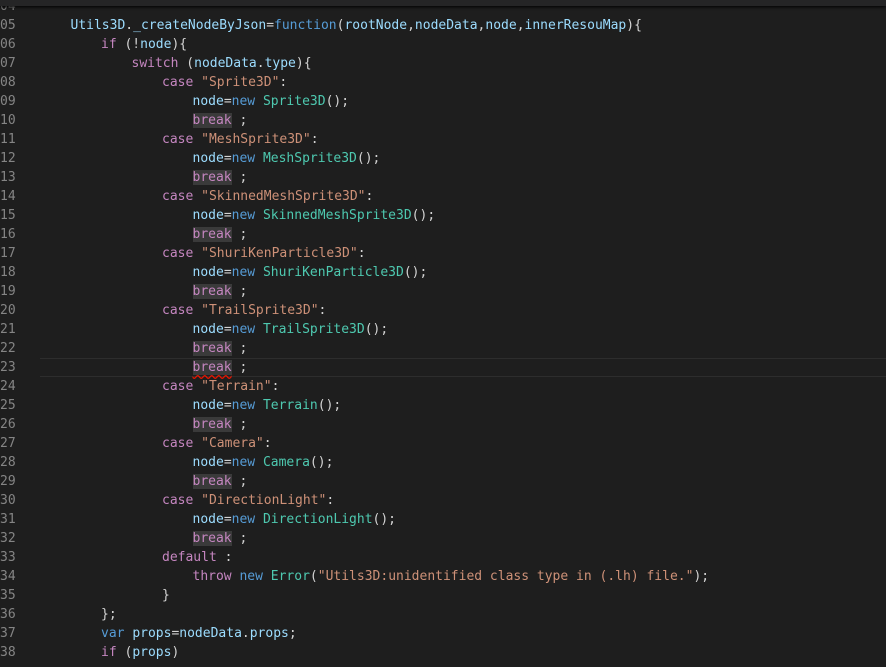 The image size is (886, 667). What do you see at coordinates (267, 196) in the screenshot?
I see `code-text: case "SkinnedMeshSprite3D":` at bounding box center [267, 196].